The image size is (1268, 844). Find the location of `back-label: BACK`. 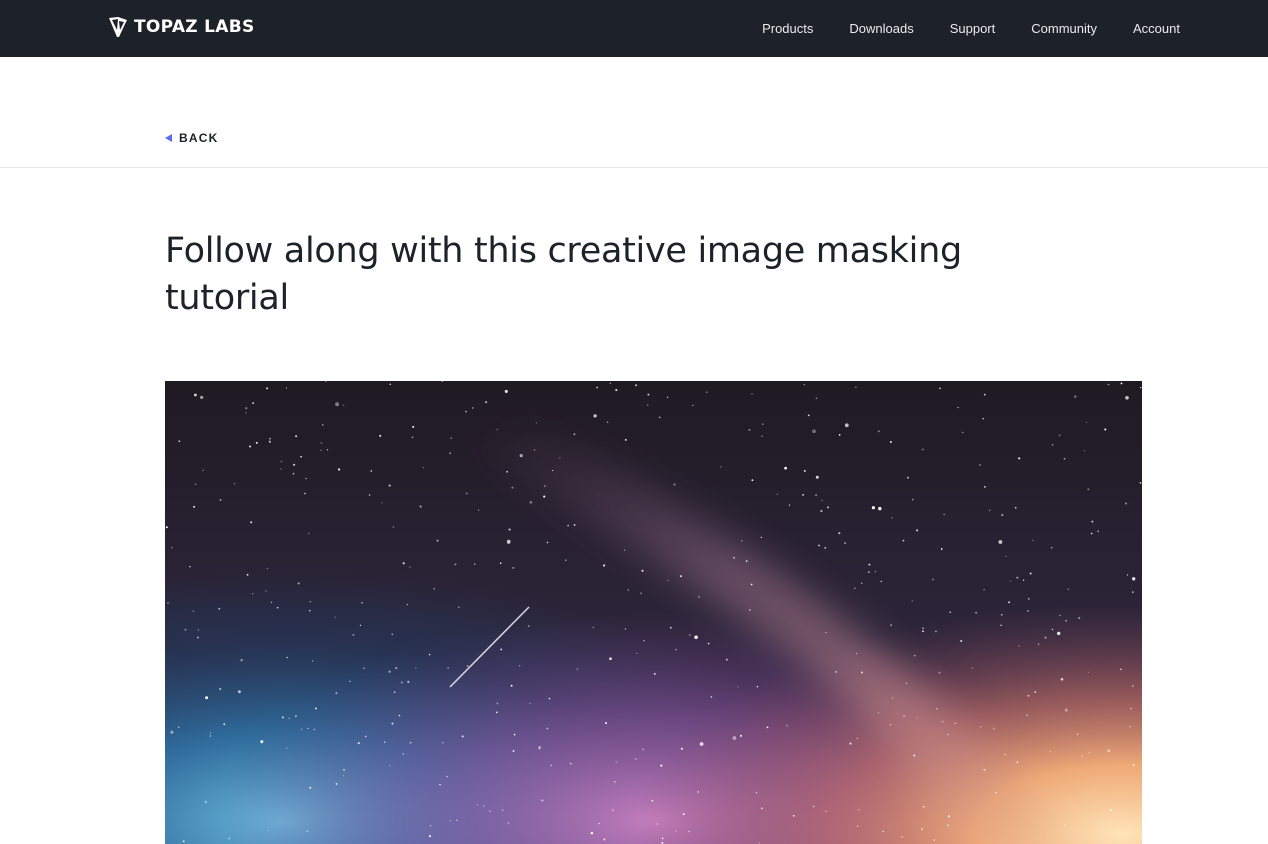

back-label: BACK is located at coordinates (199, 138).